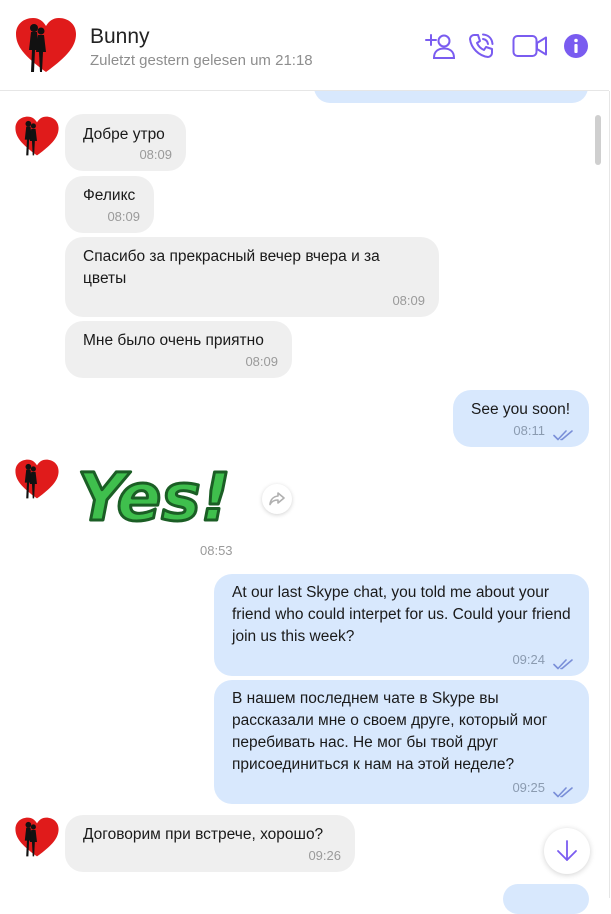  I want to click on forward-icon, so click(277, 499).